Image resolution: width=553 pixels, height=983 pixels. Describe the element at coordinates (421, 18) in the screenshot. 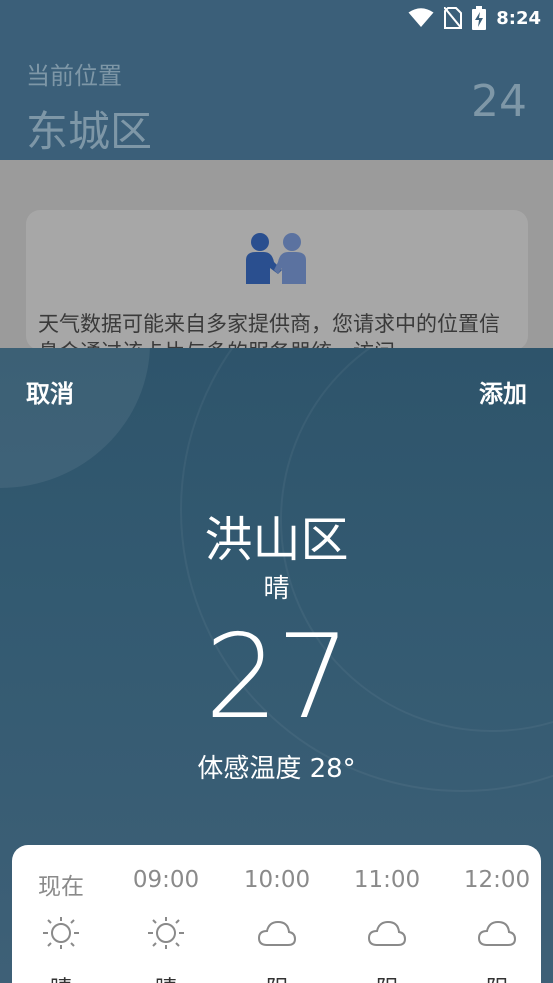

I see `wifi-icon` at that location.